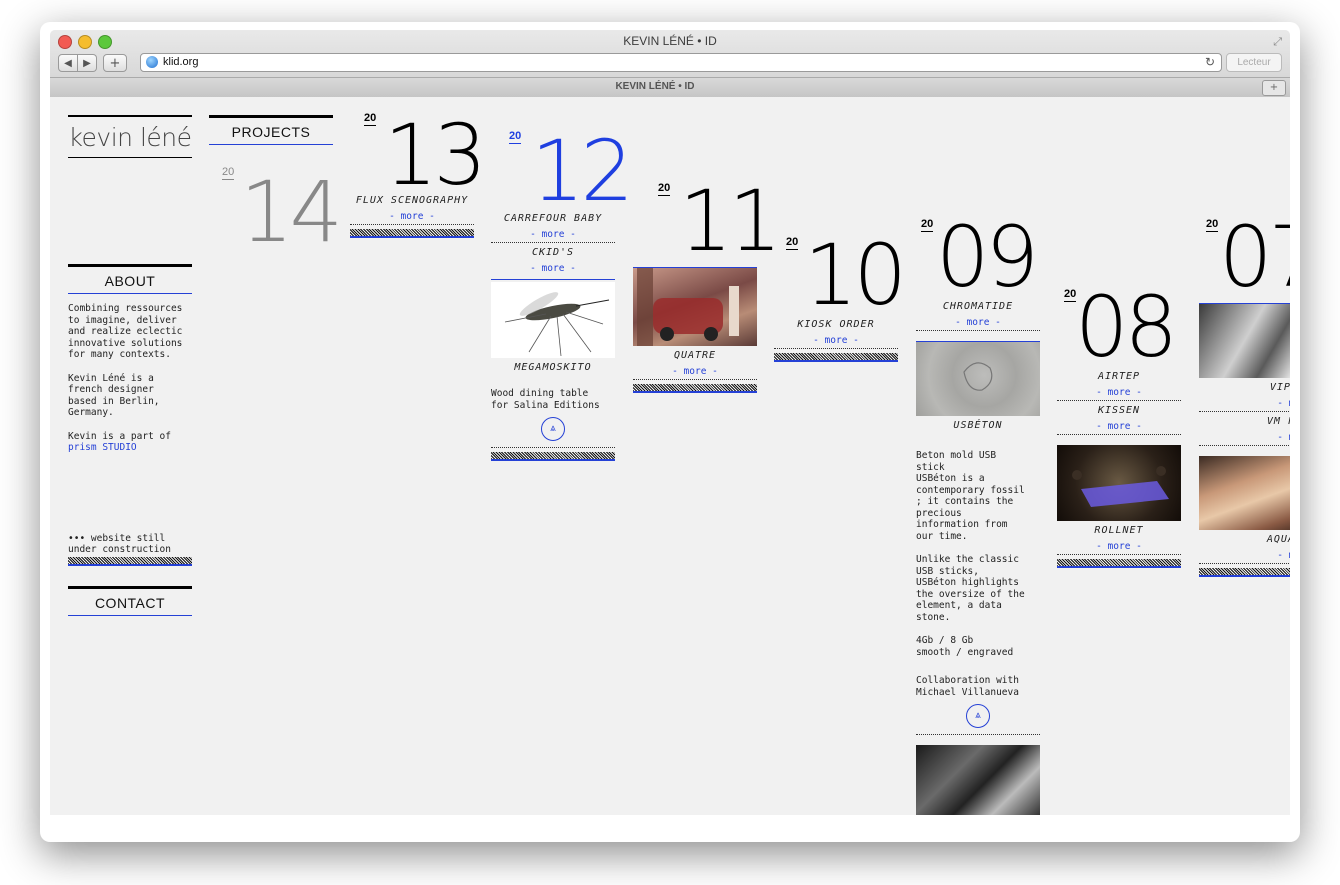  I want to click on projects-column: PROJECTS 20 14, so click(276, 184).